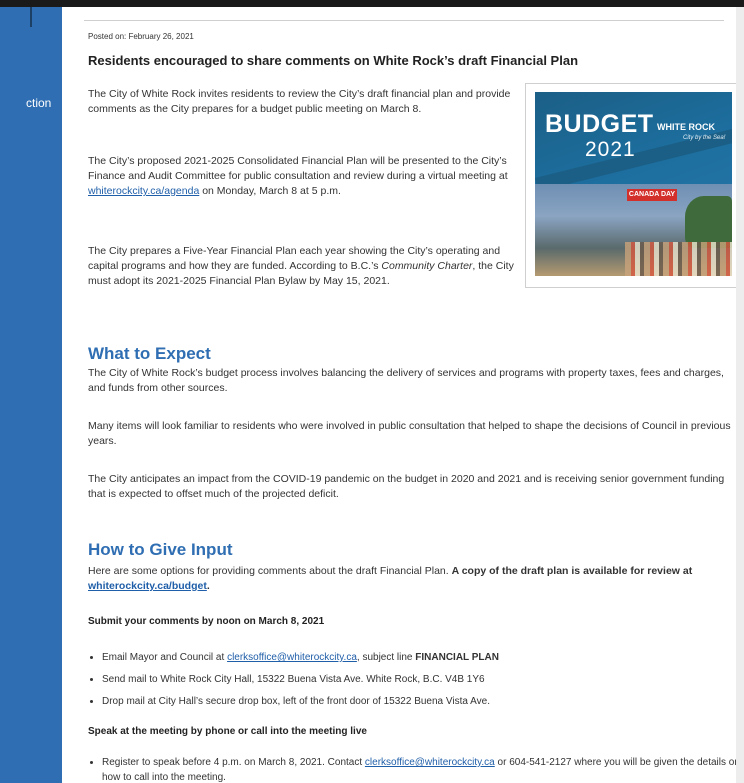  I want to click on what-to-expect-heading: What to Expect, so click(149, 353).